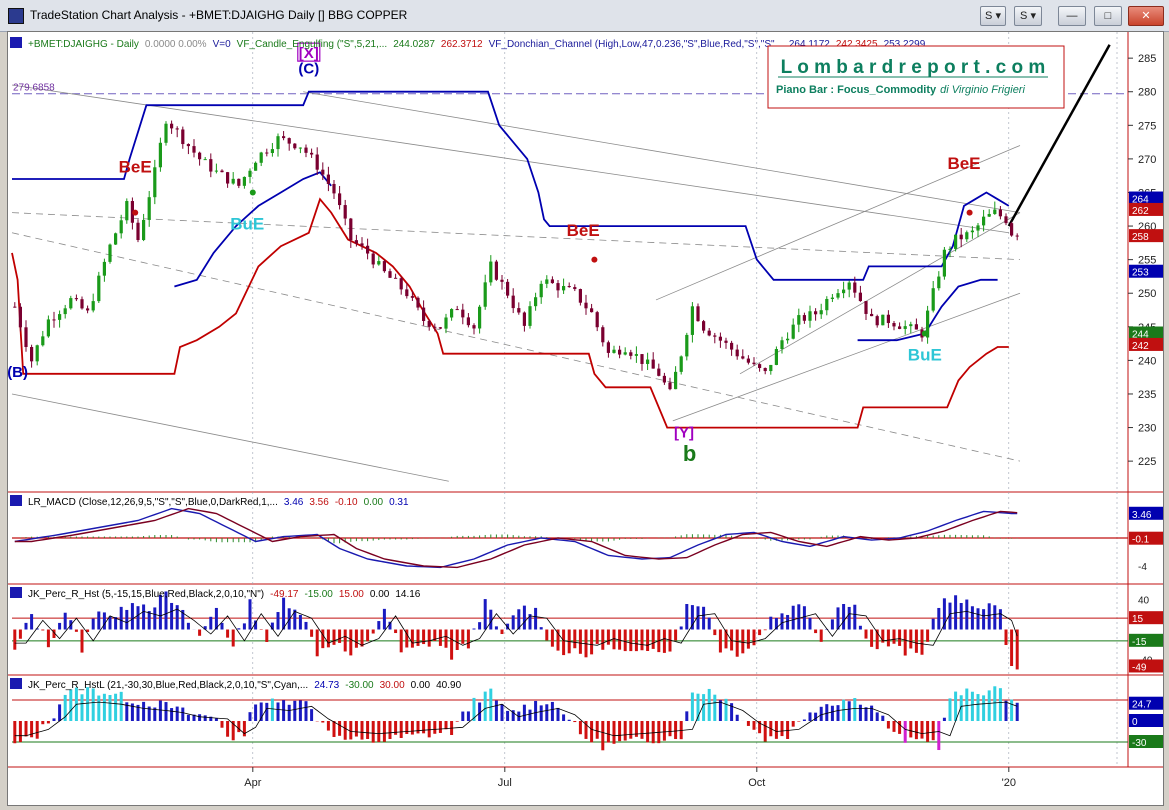  Describe the element at coordinates (856, 90) in the screenshot. I see `brand-subtitle-bold: Piano Bar : Focus_Commodity` at that location.